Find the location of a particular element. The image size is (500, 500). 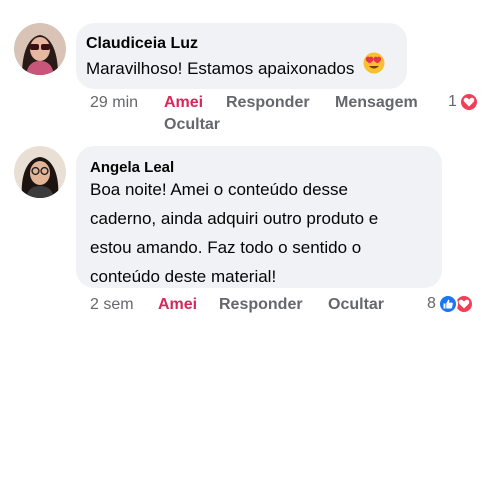

timestamp: 29 min is located at coordinates (114, 103).